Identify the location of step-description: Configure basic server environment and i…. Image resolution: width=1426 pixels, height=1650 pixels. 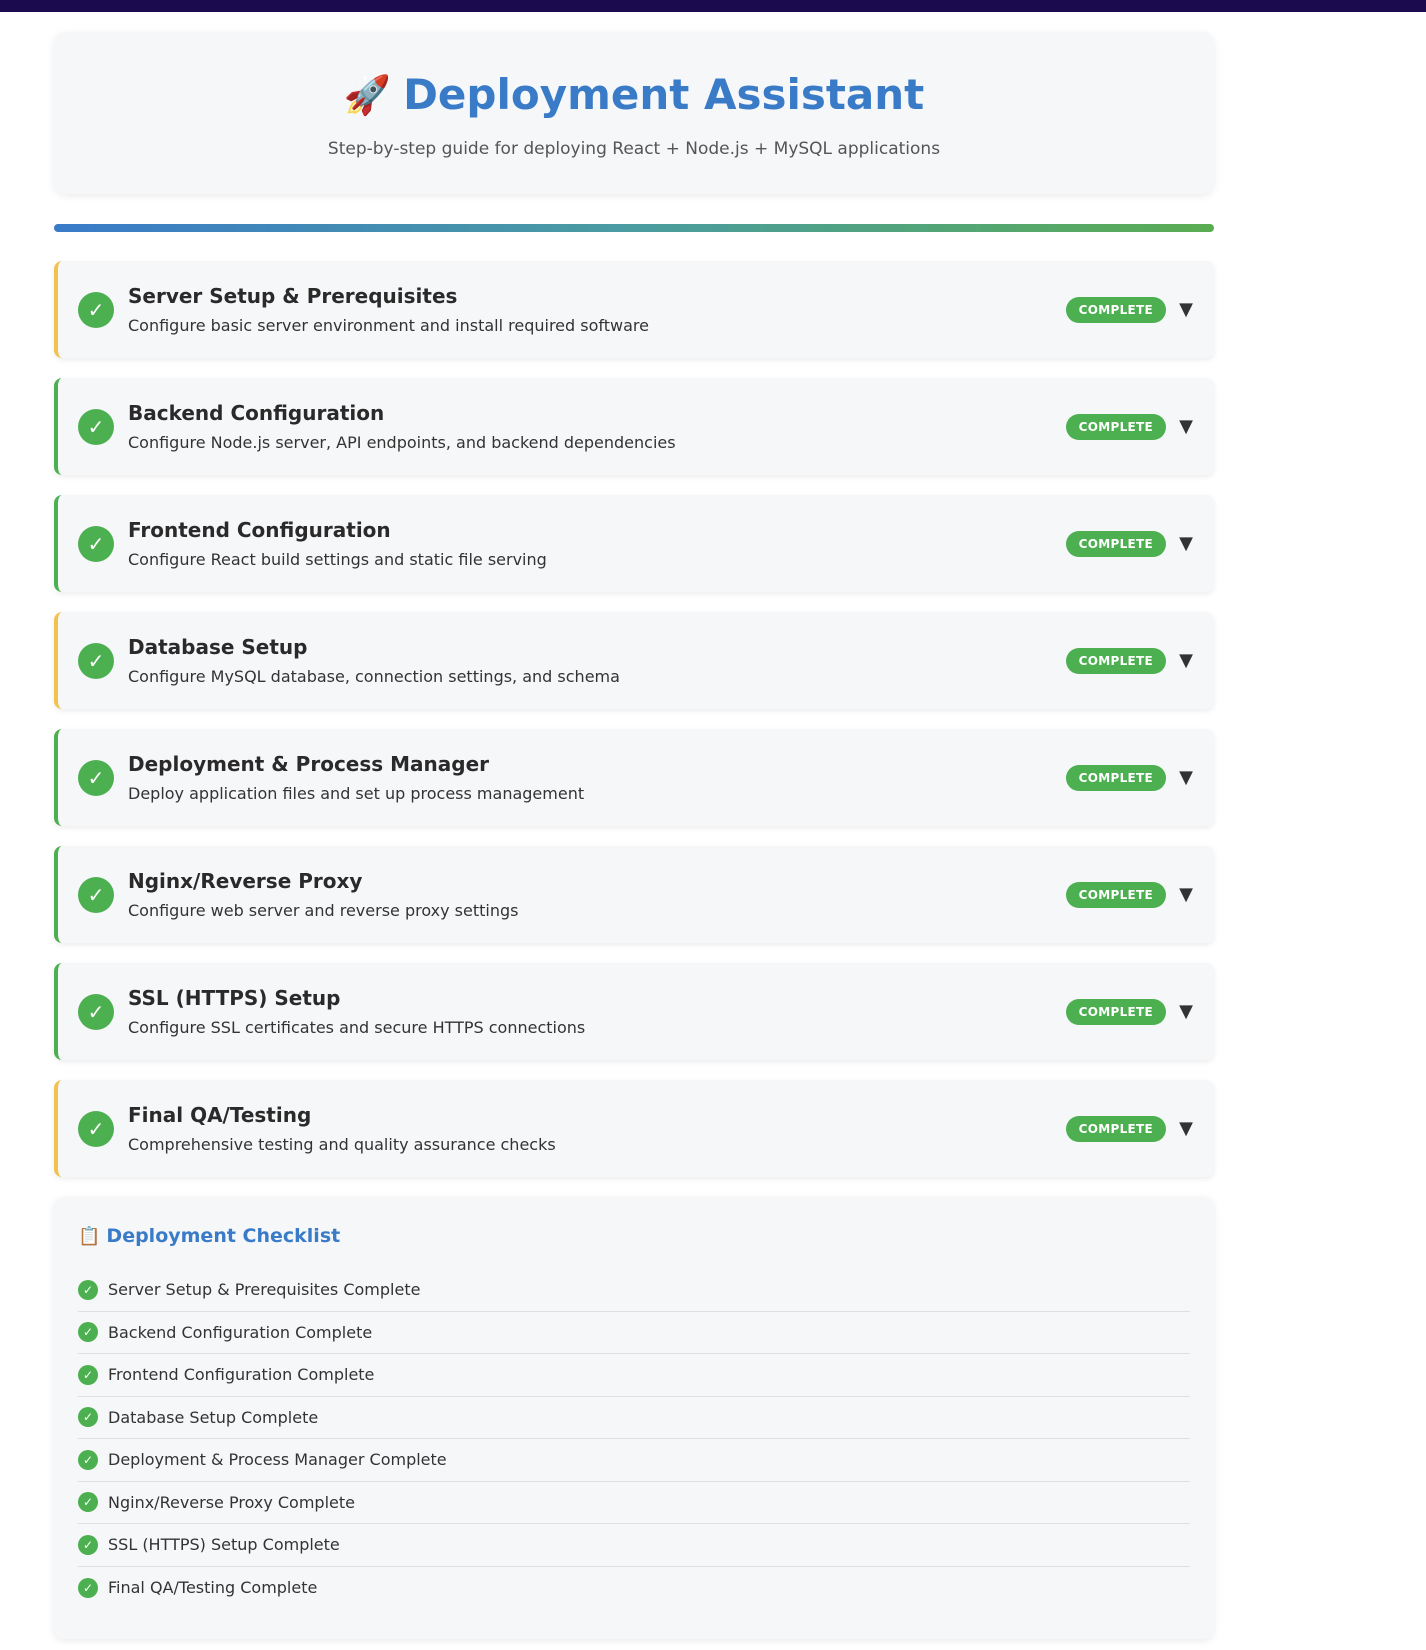
(388, 325).